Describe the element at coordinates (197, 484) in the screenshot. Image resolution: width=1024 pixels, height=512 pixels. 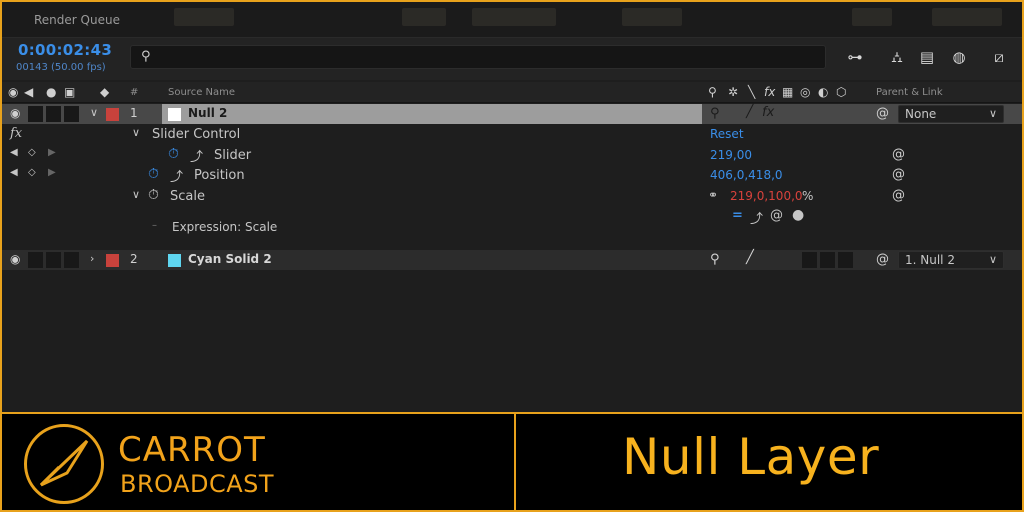
I see `brand-name-line2: BROADCAST` at that location.